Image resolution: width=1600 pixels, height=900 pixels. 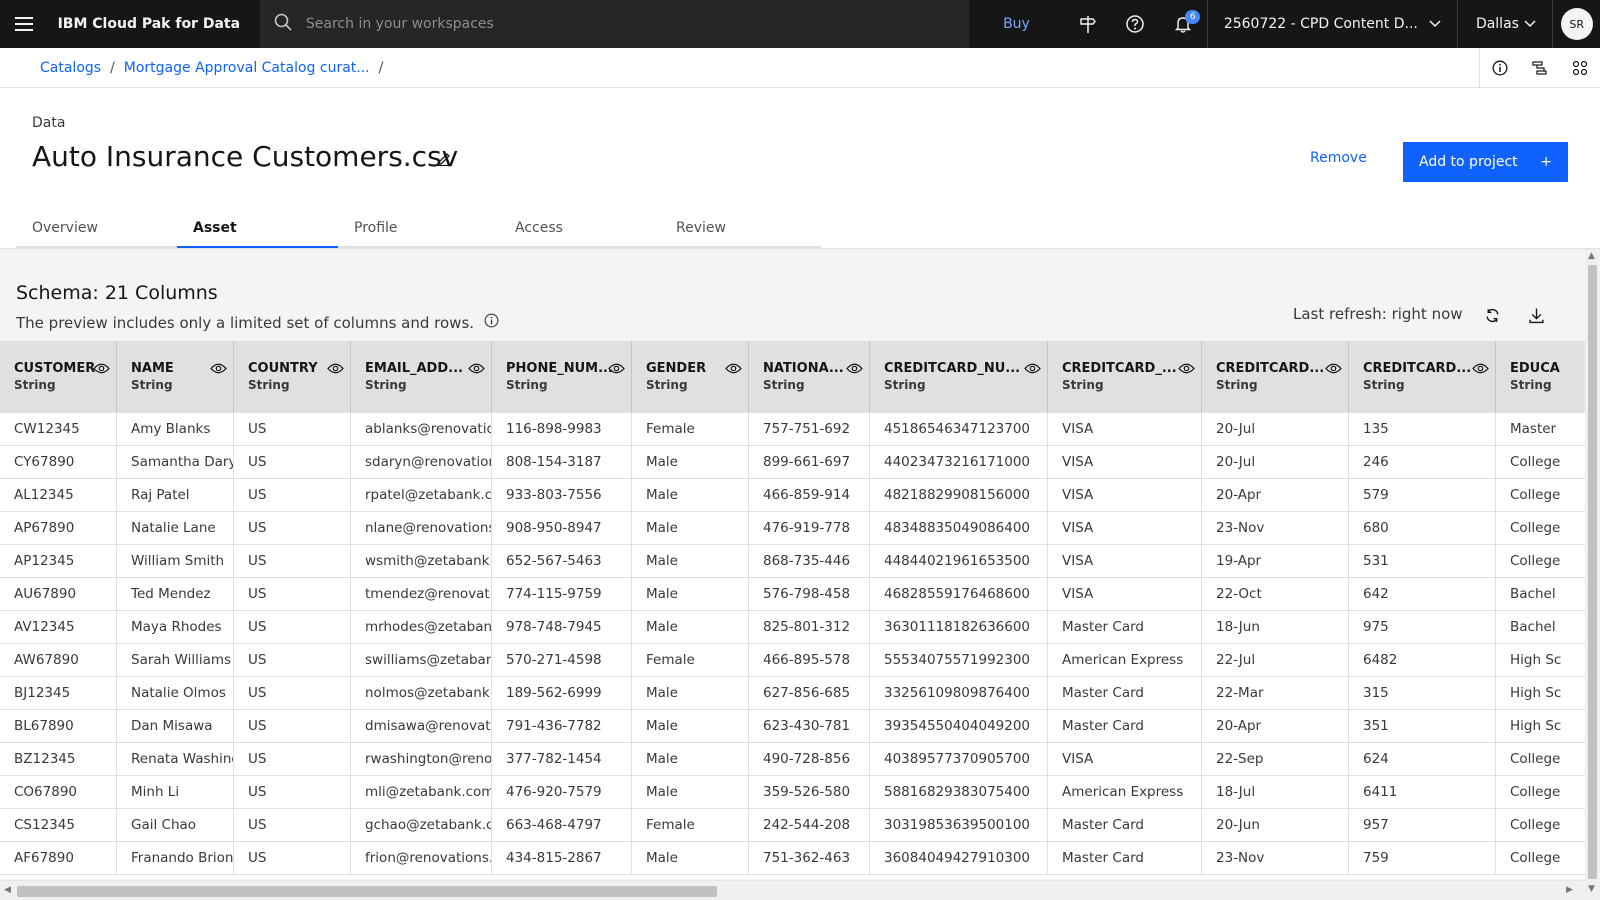 What do you see at coordinates (1183, 24) in the screenshot?
I see `bell-icon: 6` at bounding box center [1183, 24].